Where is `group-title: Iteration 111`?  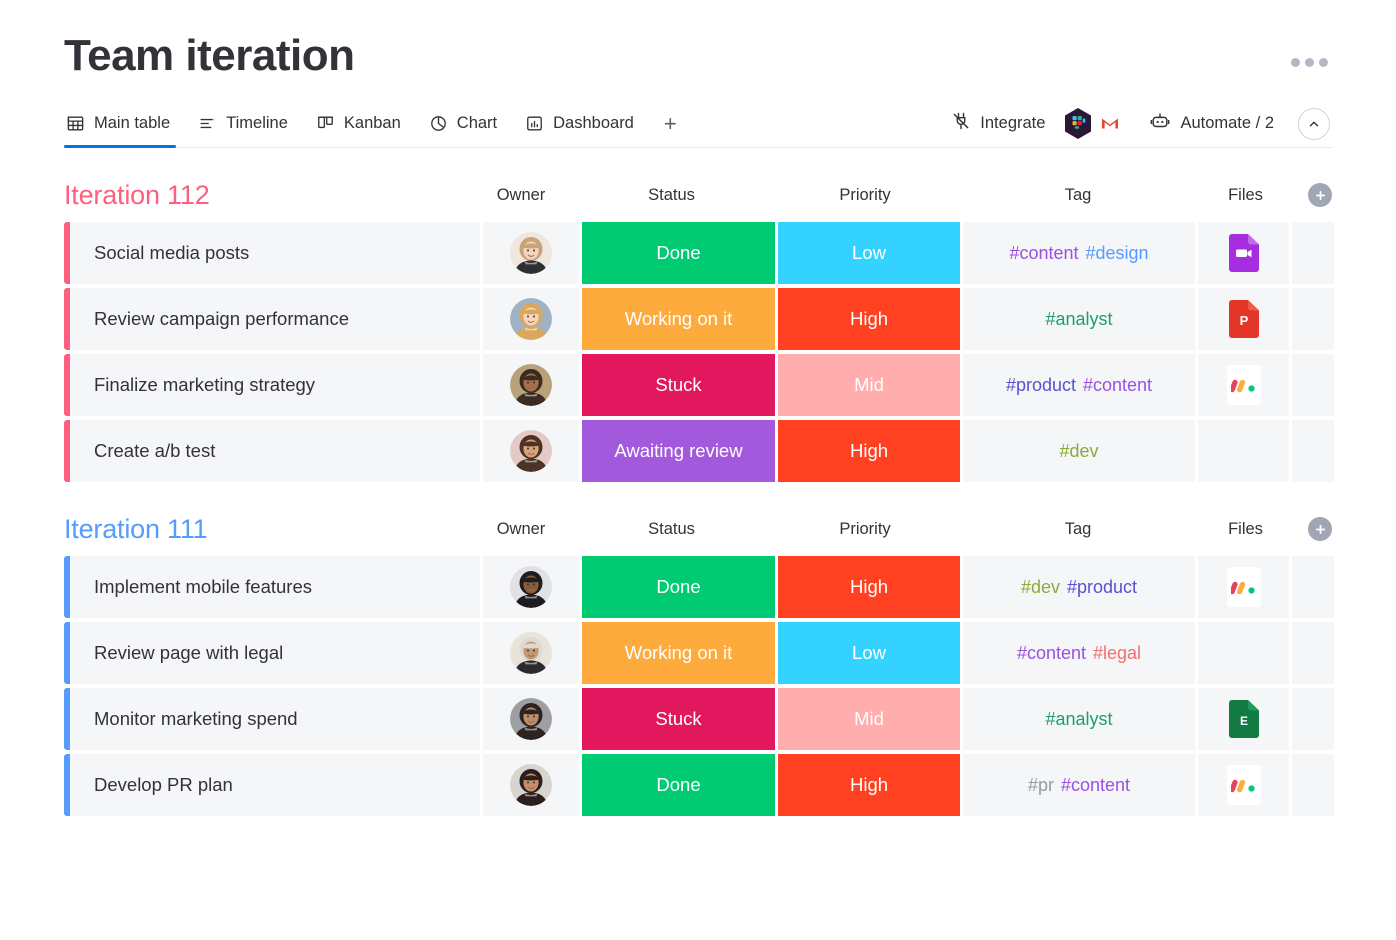
group-title: Iteration 111 is located at coordinates (136, 529).